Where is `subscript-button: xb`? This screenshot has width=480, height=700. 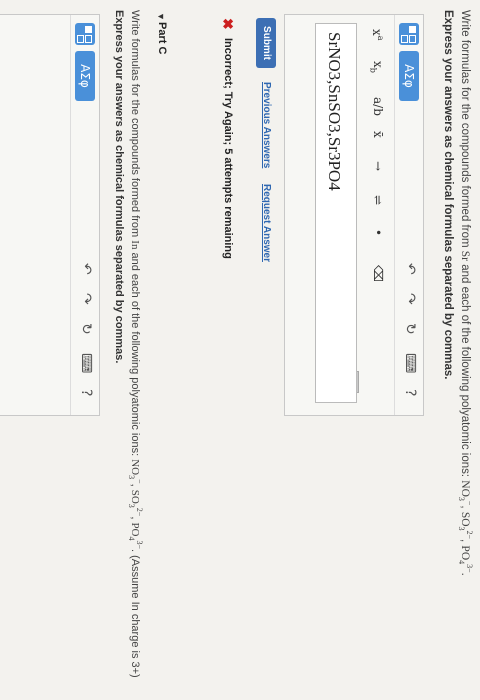
subscript-button: xb is located at coordinates (377, 67).